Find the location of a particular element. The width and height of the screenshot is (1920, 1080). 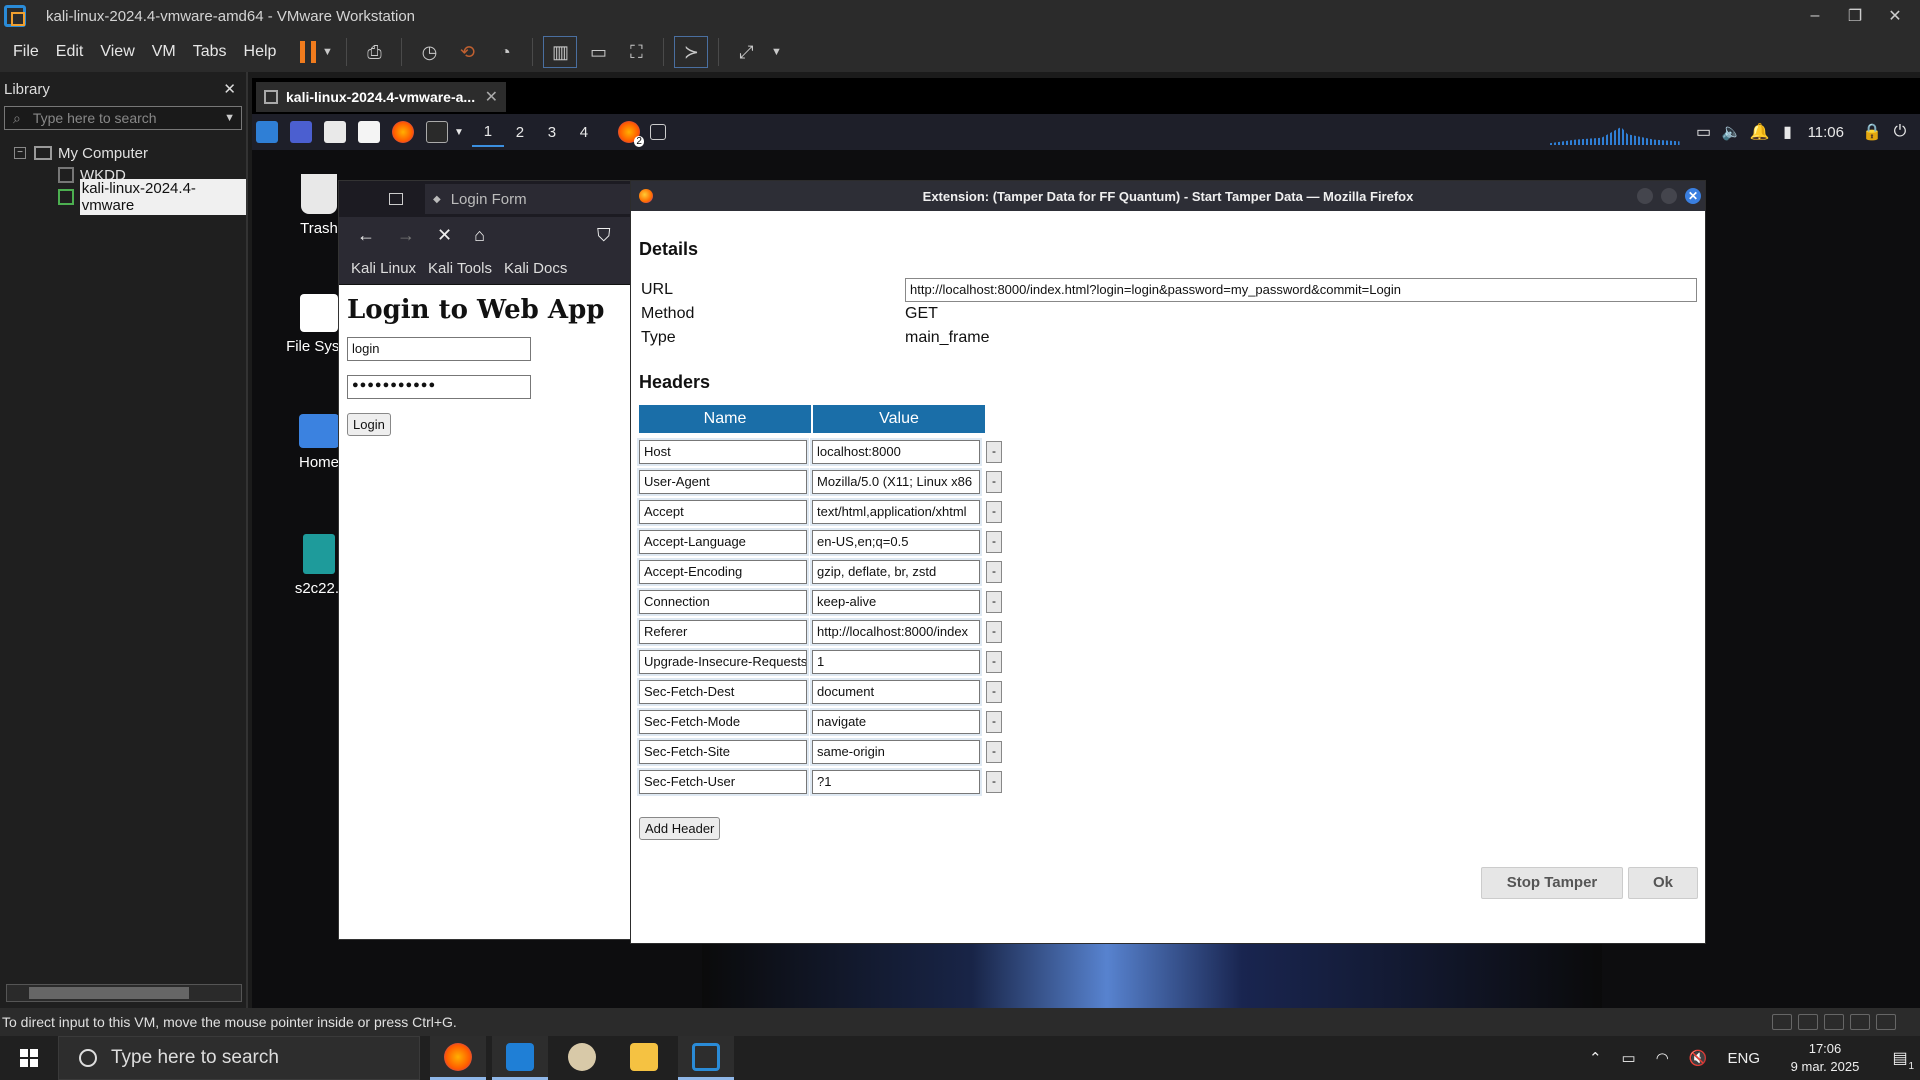

login-button: Login is located at coordinates (369, 424).